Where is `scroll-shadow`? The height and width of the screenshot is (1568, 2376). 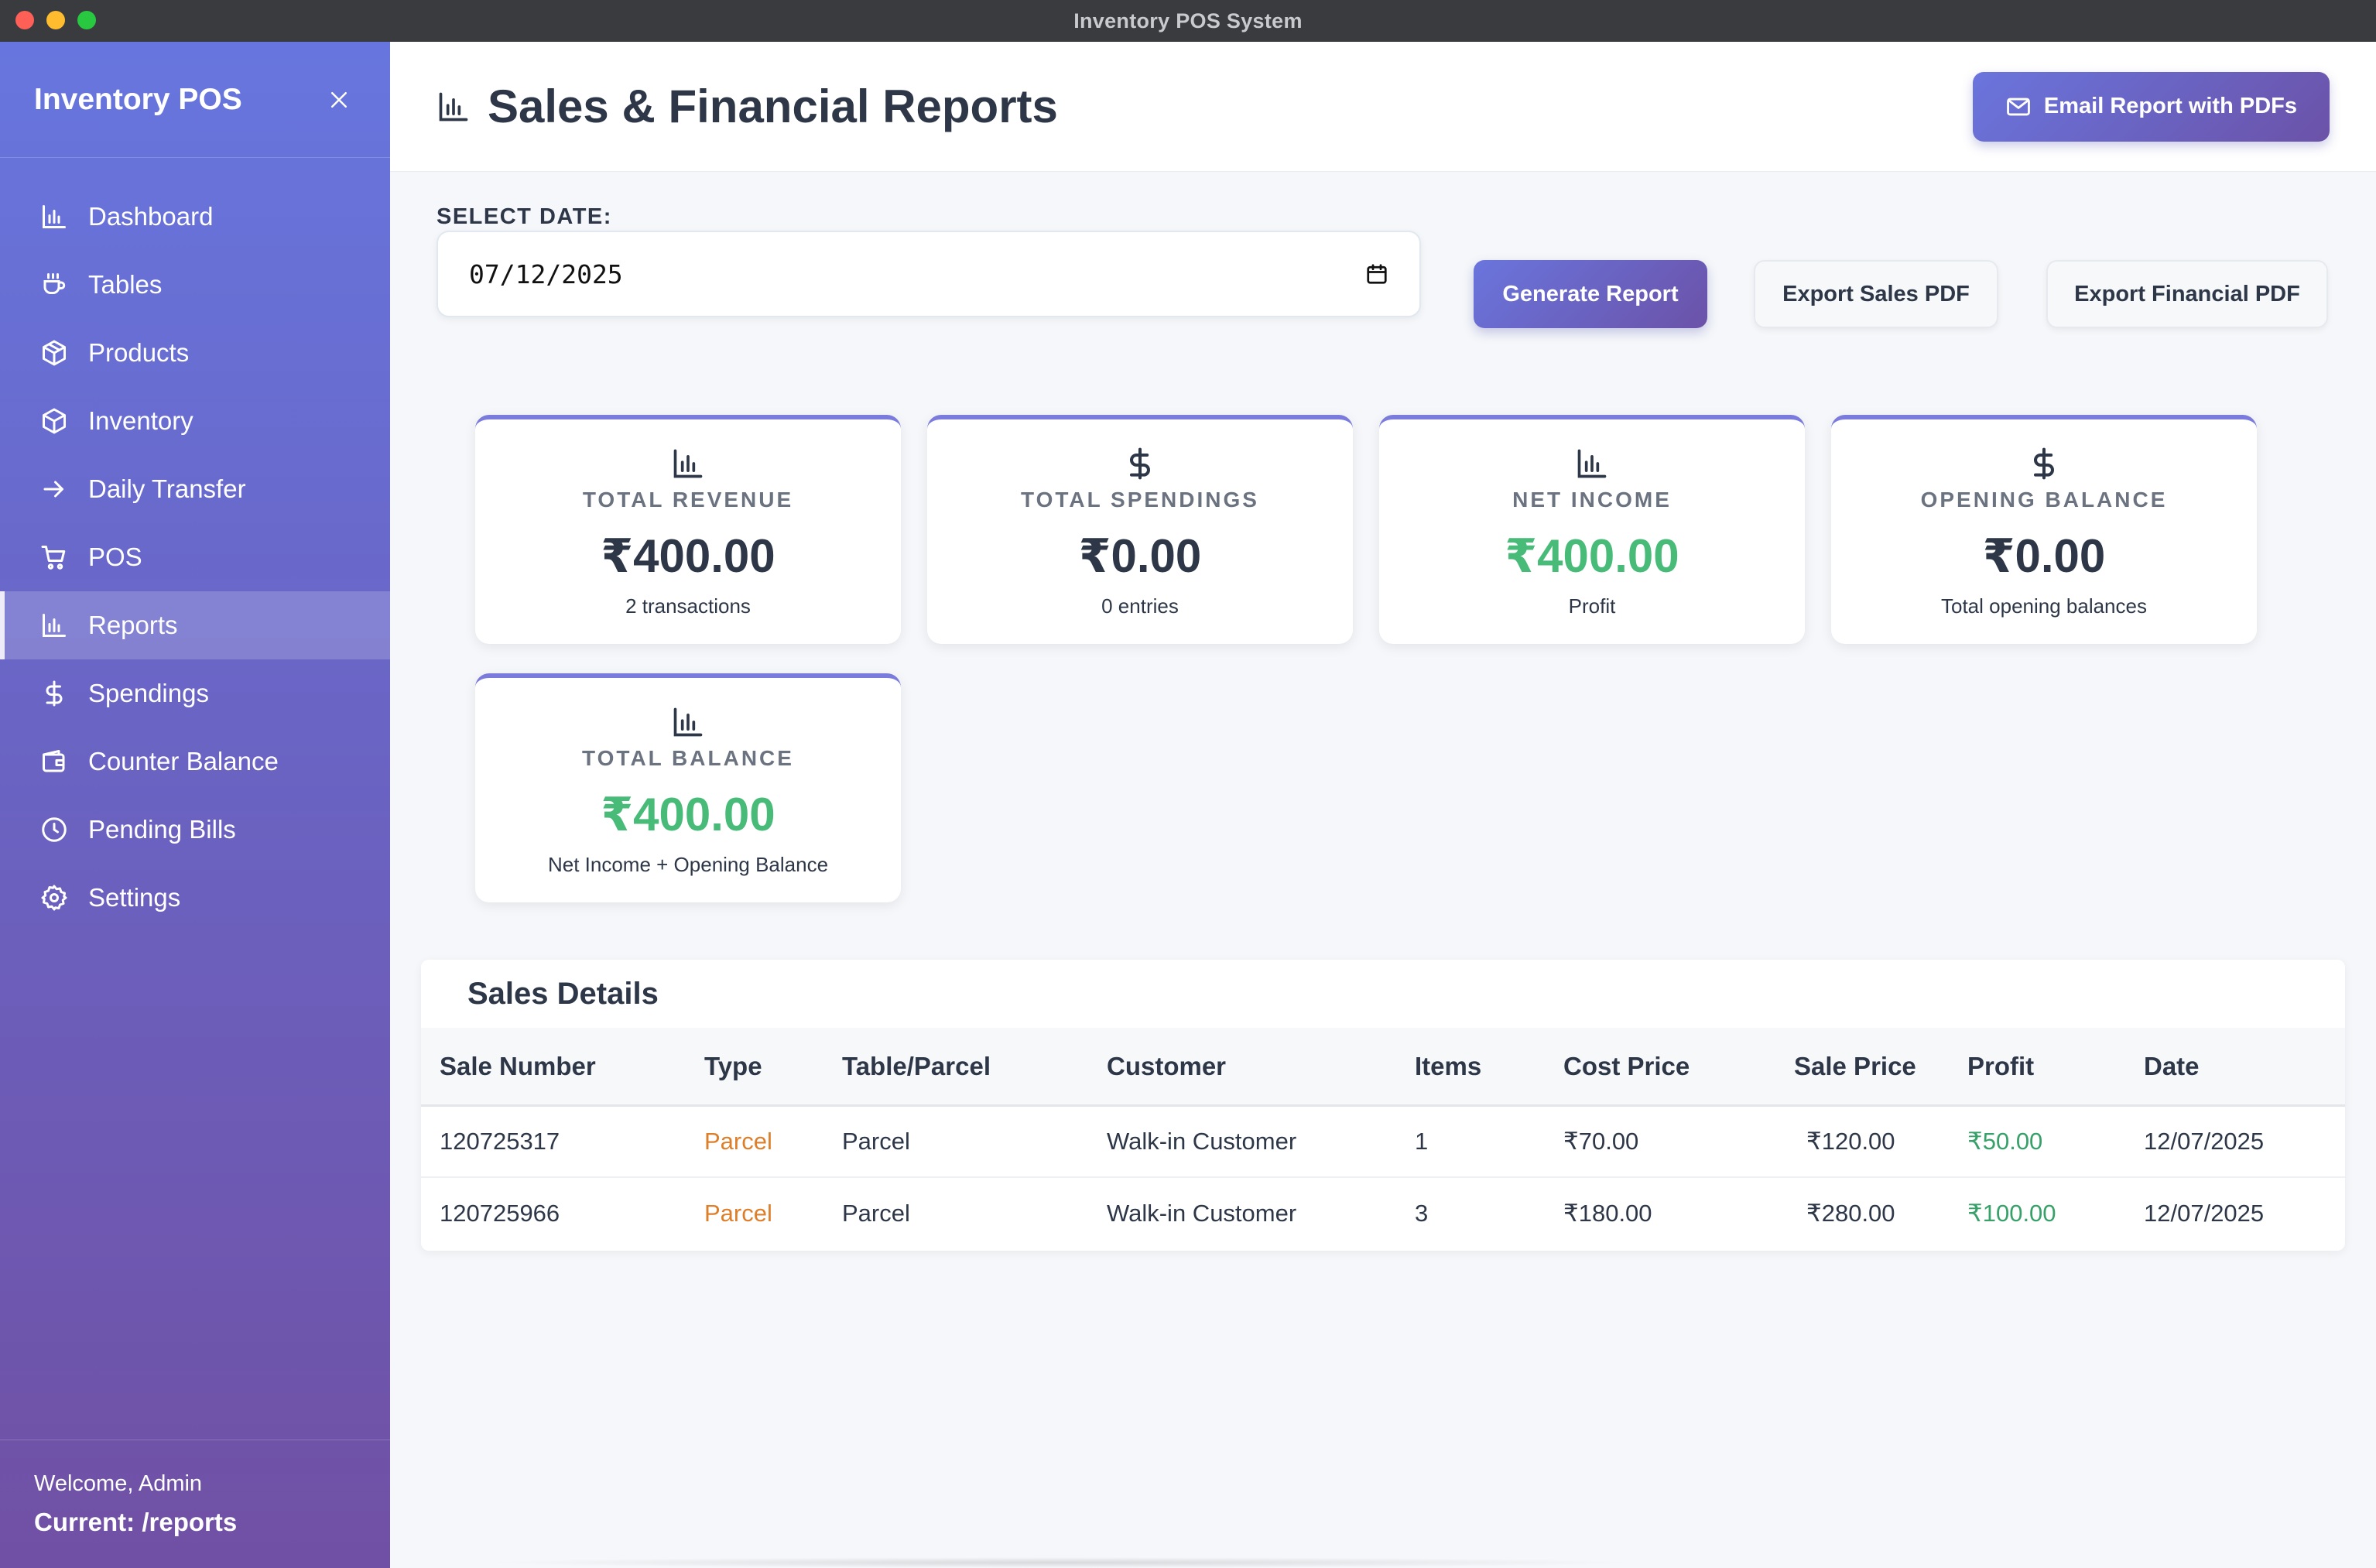
scroll-shadow is located at coordinates (1061, 1562).